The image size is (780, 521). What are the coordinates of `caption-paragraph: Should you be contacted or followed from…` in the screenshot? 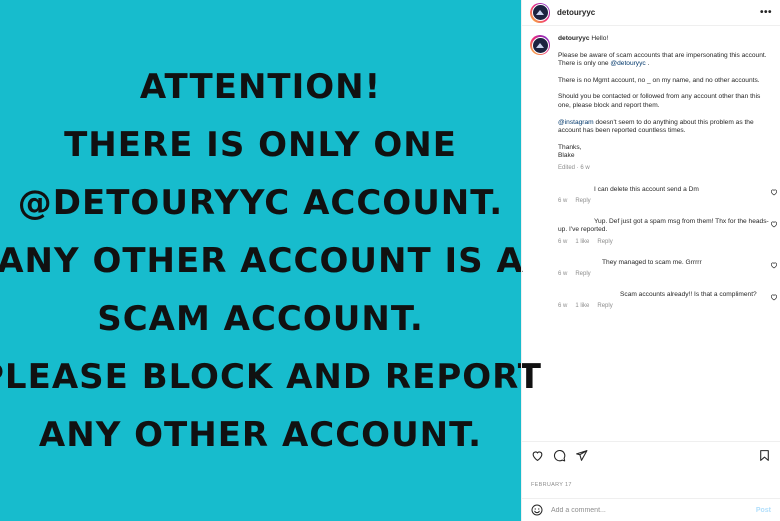 It's located at (659, 101).